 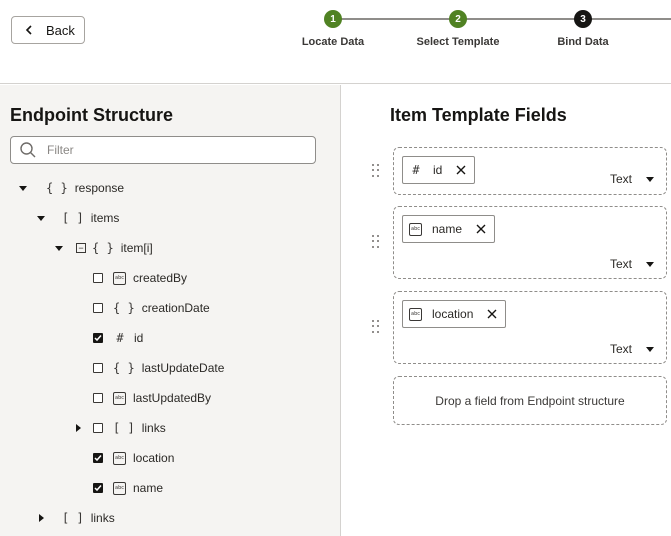 I want to click on tree-node-label: creationDate, so click(x=175, y=308).